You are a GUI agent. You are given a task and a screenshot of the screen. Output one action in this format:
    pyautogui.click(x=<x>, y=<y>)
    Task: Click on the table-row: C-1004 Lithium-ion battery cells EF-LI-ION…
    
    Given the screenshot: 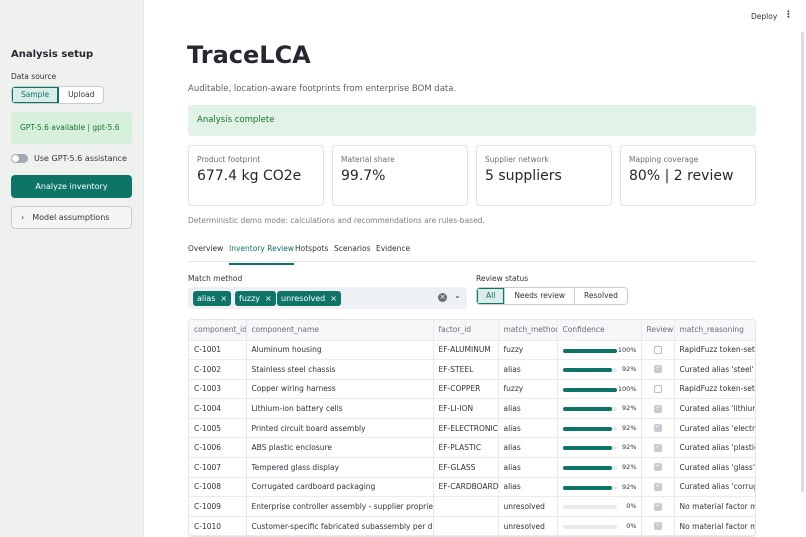 What is the action you would take?
    pyautogui.click(x=472, y=408)
    